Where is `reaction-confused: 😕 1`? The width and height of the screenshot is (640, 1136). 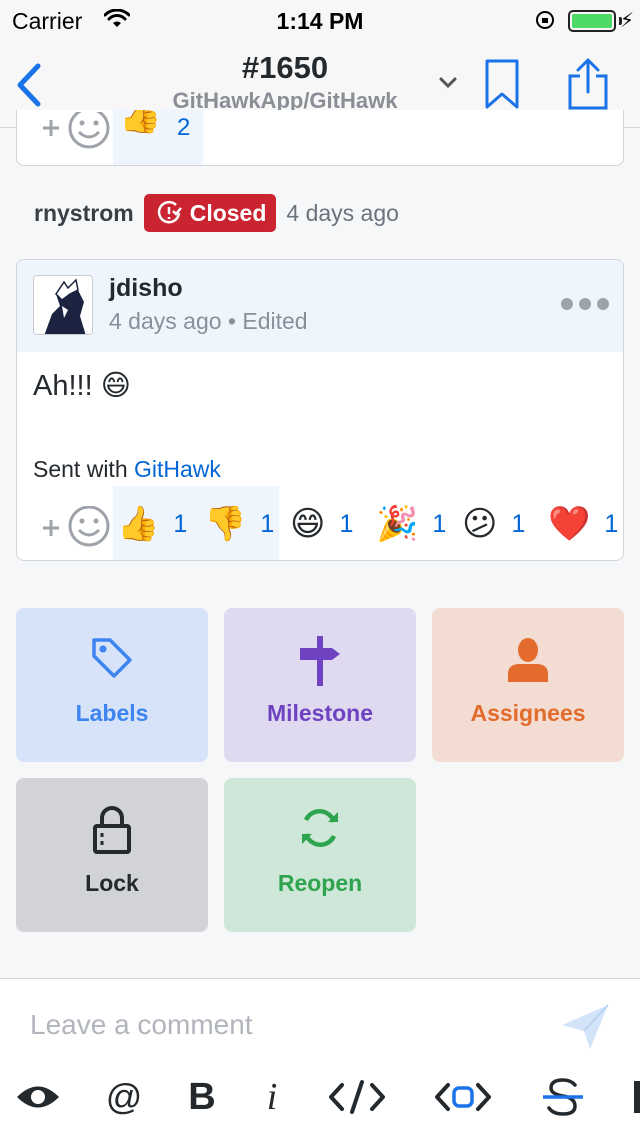 reaction-confused: 😕 1 is located at coordinates (492, 523).